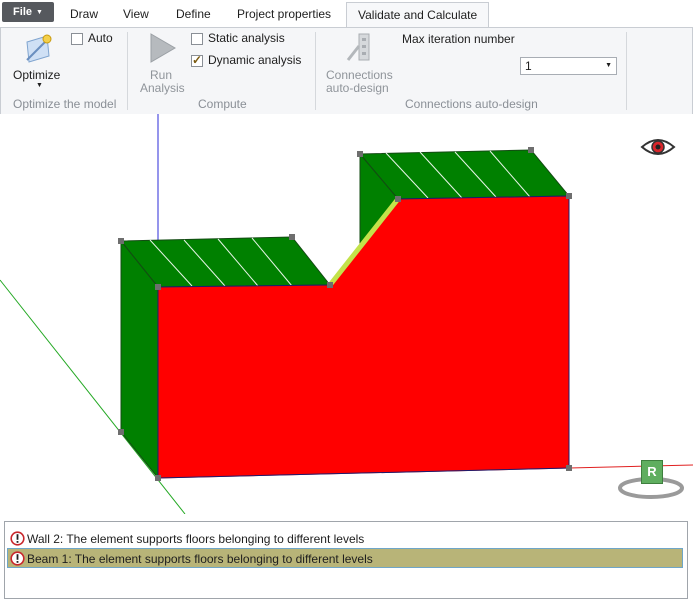 This screenshot has width=693, height=599. I want to click on max-iteration-select: 1 ▼, so click(568, 66).